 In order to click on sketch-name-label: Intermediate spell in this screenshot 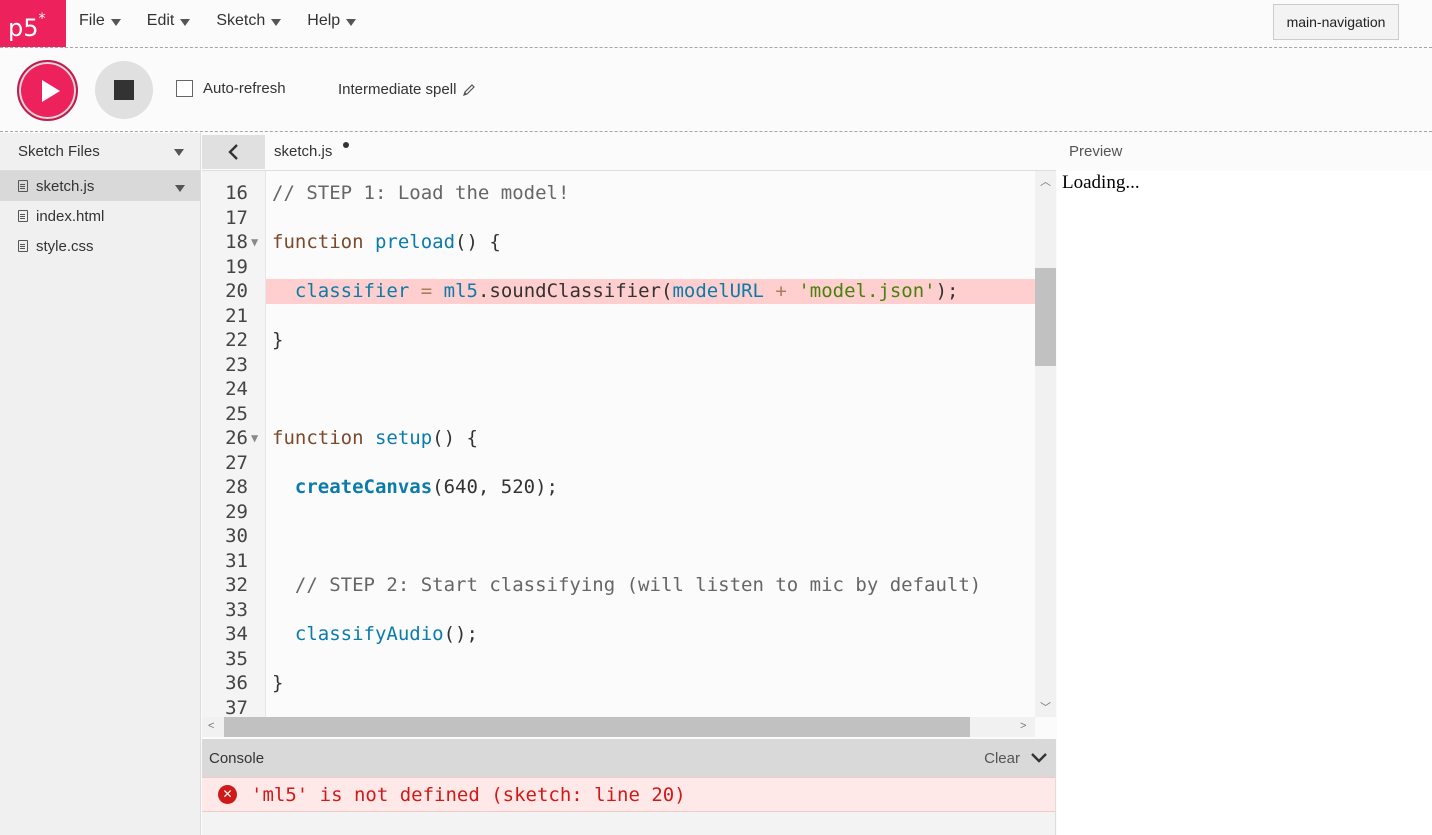, I will do `click(397, 89)`.